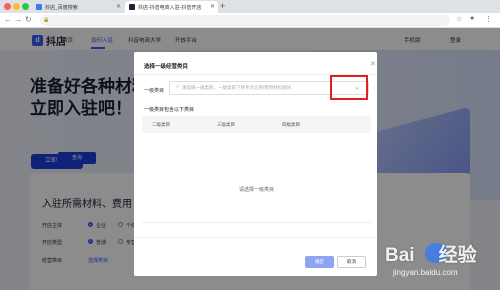  Describe the element at coordinates (256, 190) in the screenshot. I see `empty-state-text: 请选择一级类目` at that location.